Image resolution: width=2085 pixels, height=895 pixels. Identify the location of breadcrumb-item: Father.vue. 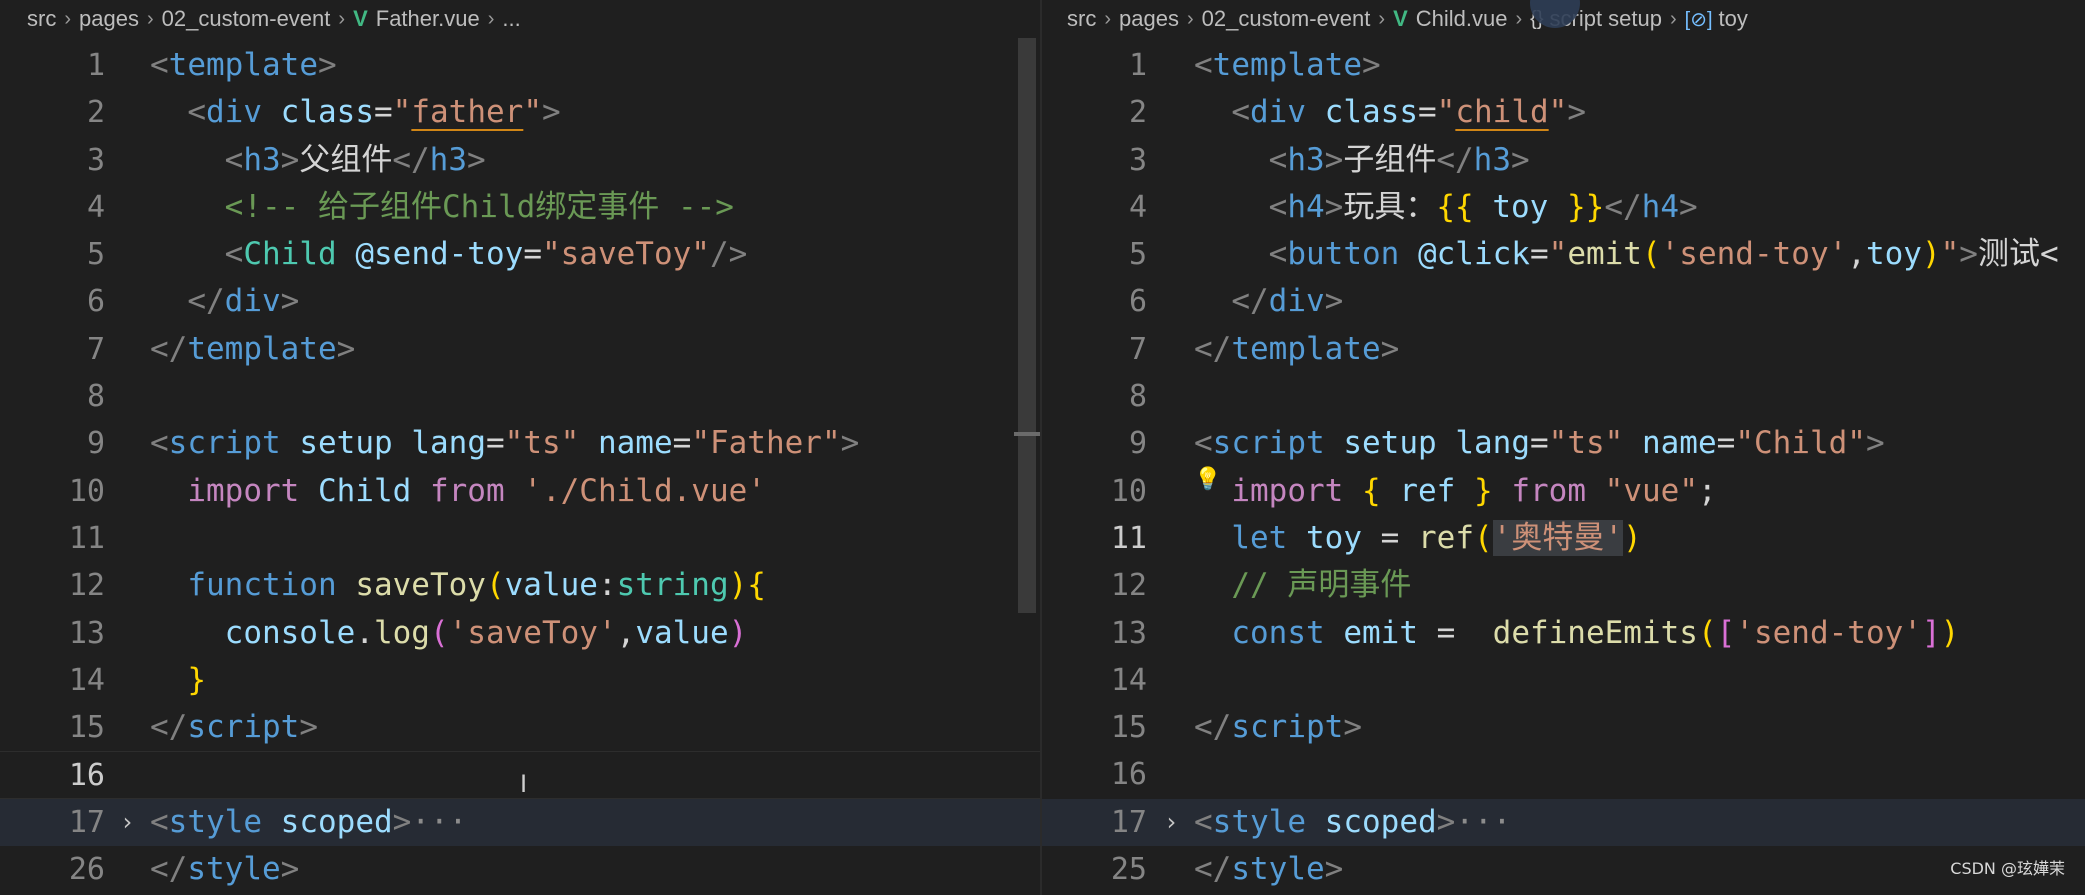
(428, 19).